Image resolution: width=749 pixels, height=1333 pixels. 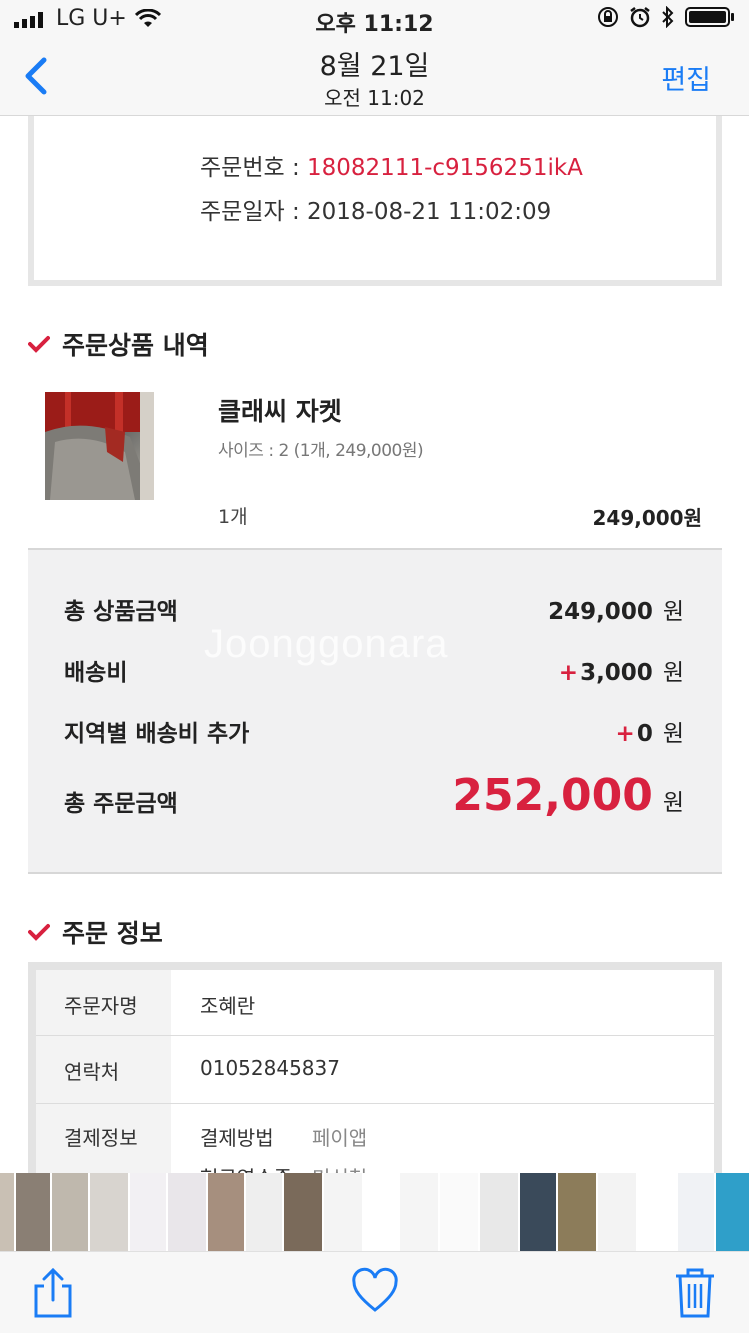 I want to click on status-bar: LG U+ 오후 11:12, so click(x=374, y=20).